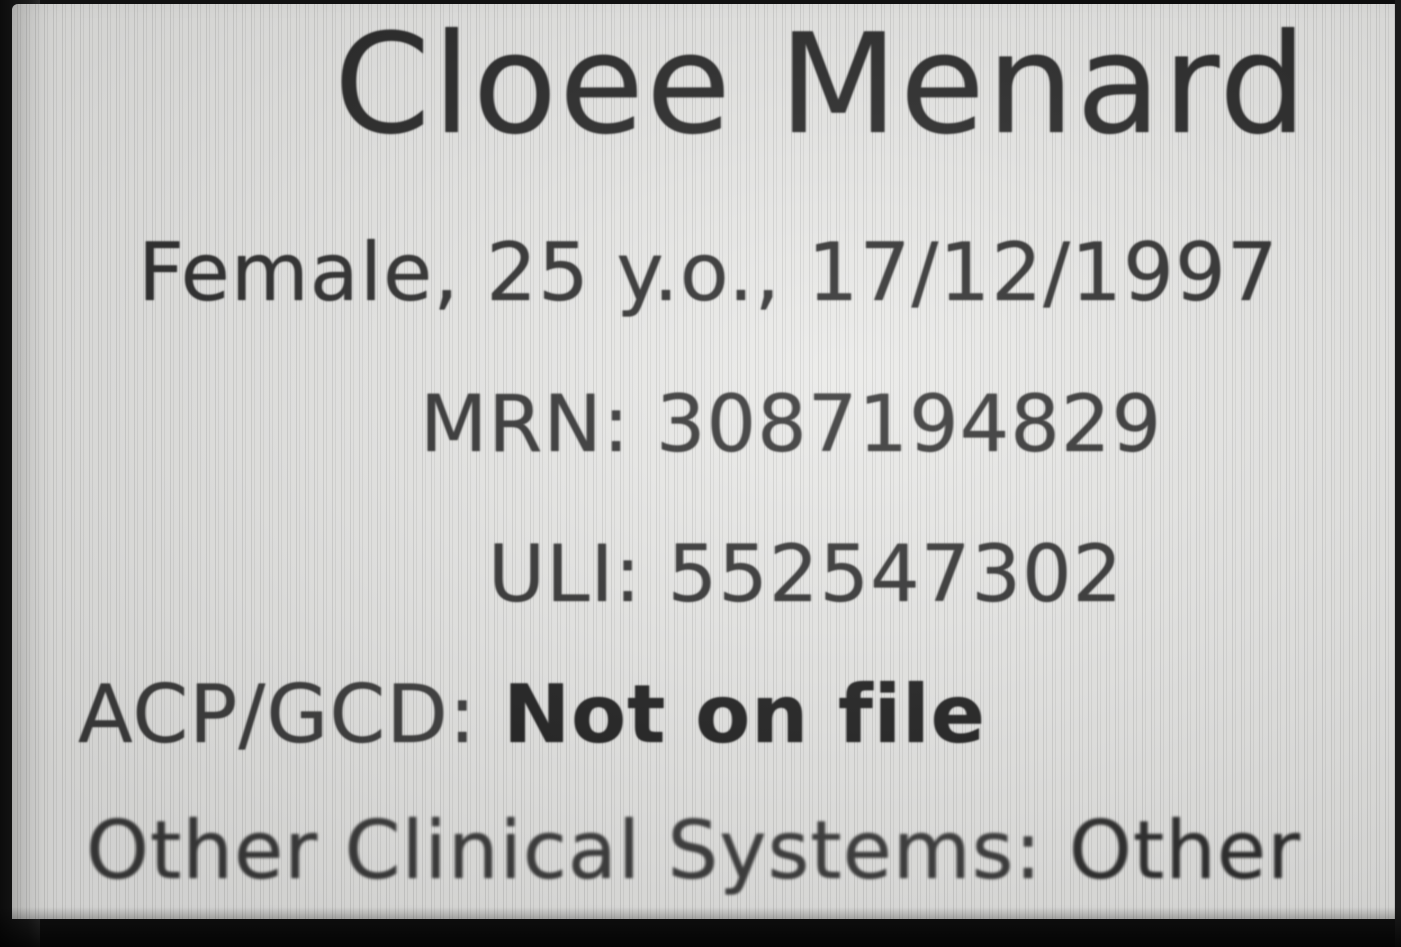 This screenshot has width=1401, height=947. Describe the element at coordinates (564, 850) in the screenshot. I see `other-clinical-systems-label: Other Clinical Systems:` at that location.